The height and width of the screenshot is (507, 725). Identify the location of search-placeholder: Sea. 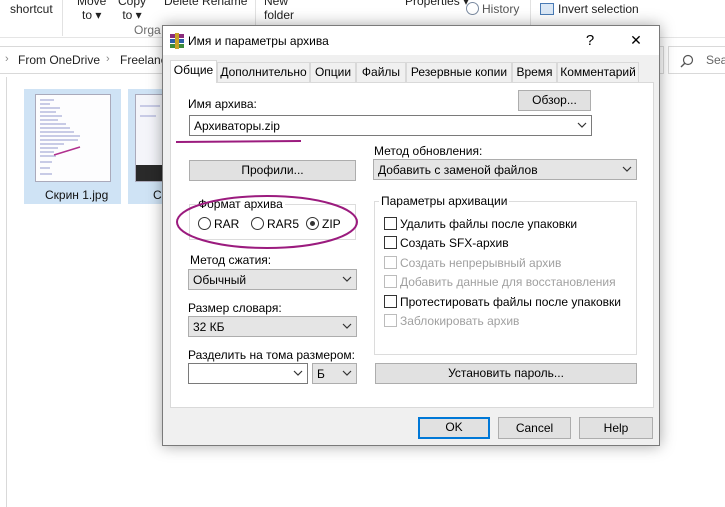
(715, 60).